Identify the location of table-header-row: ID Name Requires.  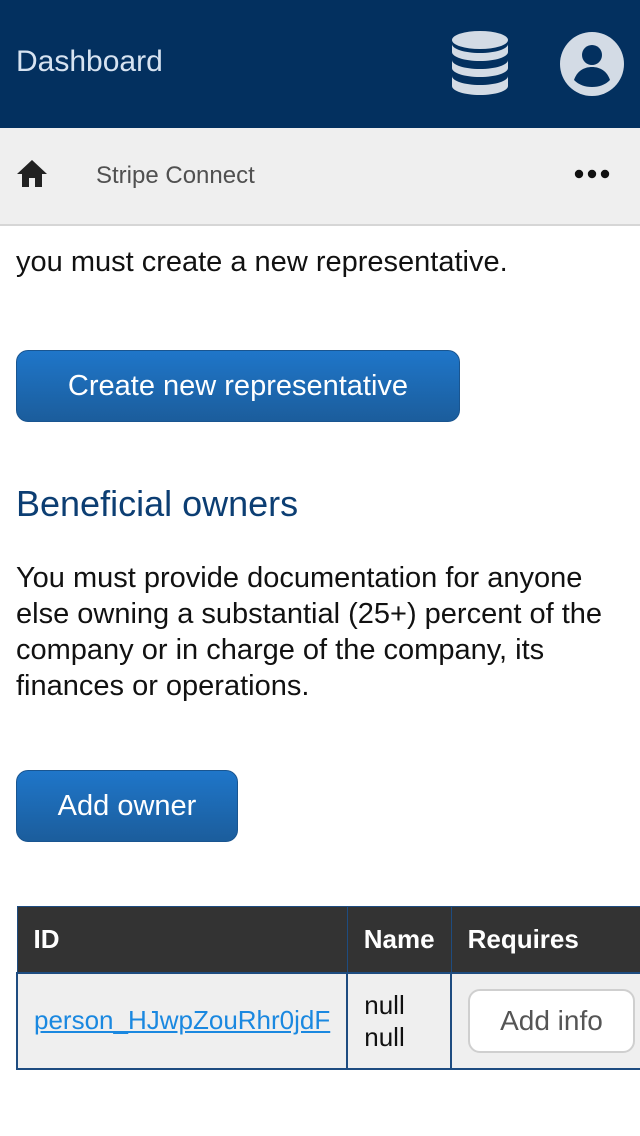
(328, 939).